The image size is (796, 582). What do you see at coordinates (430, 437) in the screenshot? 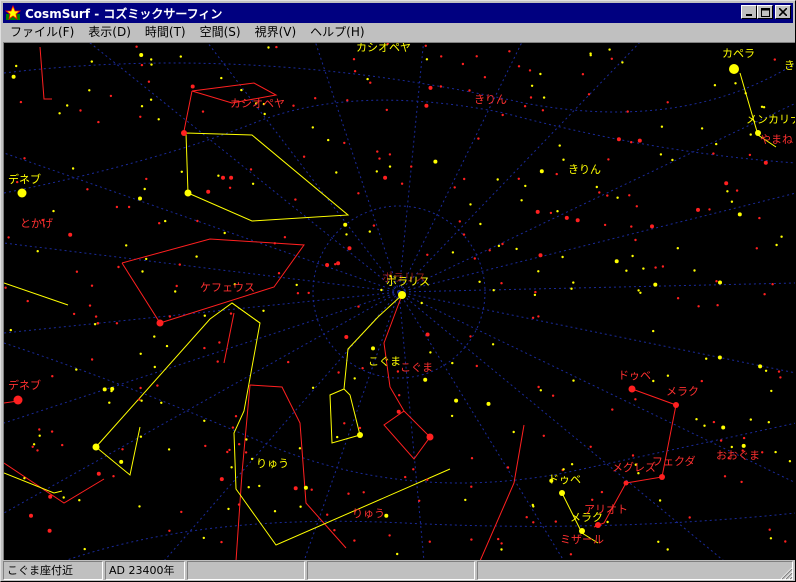
I see `star-kochab` at bounding box center [430, 437].